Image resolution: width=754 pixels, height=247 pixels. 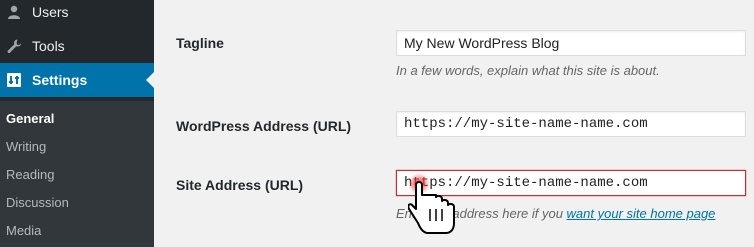 I want to click on menu-item-tools: Tools, so click(x=77, y=46).